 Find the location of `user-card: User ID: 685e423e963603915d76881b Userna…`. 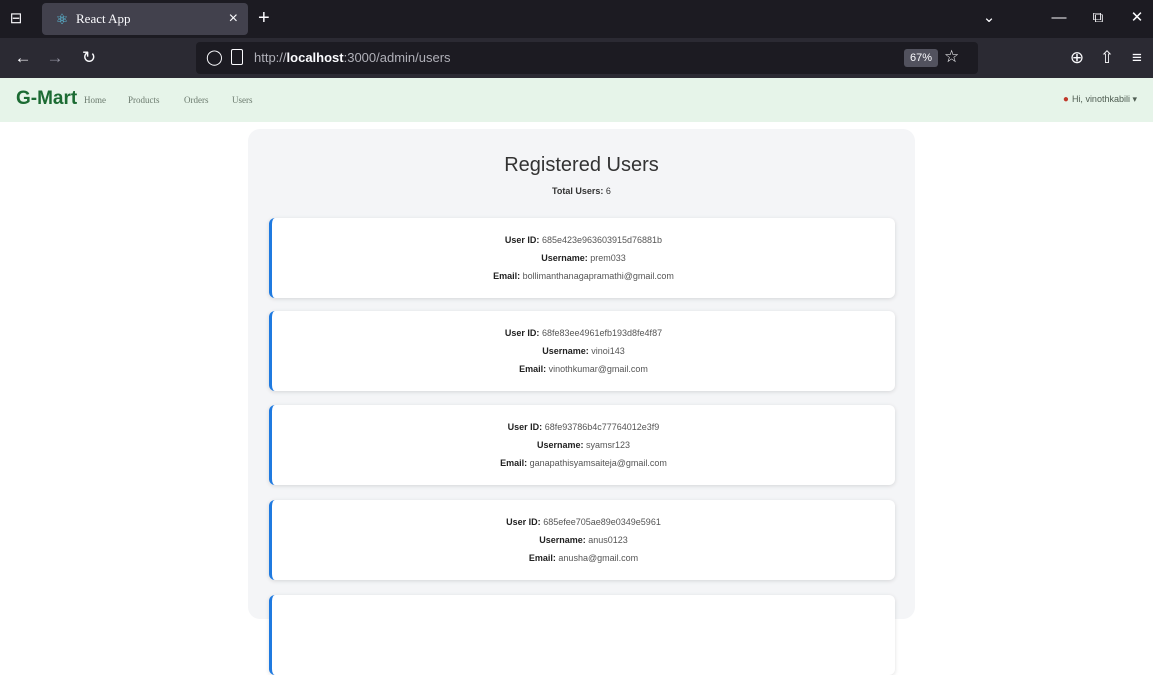

user-card: User ID: 685e423e963603915d76881b Userna… is located at coordinates (582, 258).